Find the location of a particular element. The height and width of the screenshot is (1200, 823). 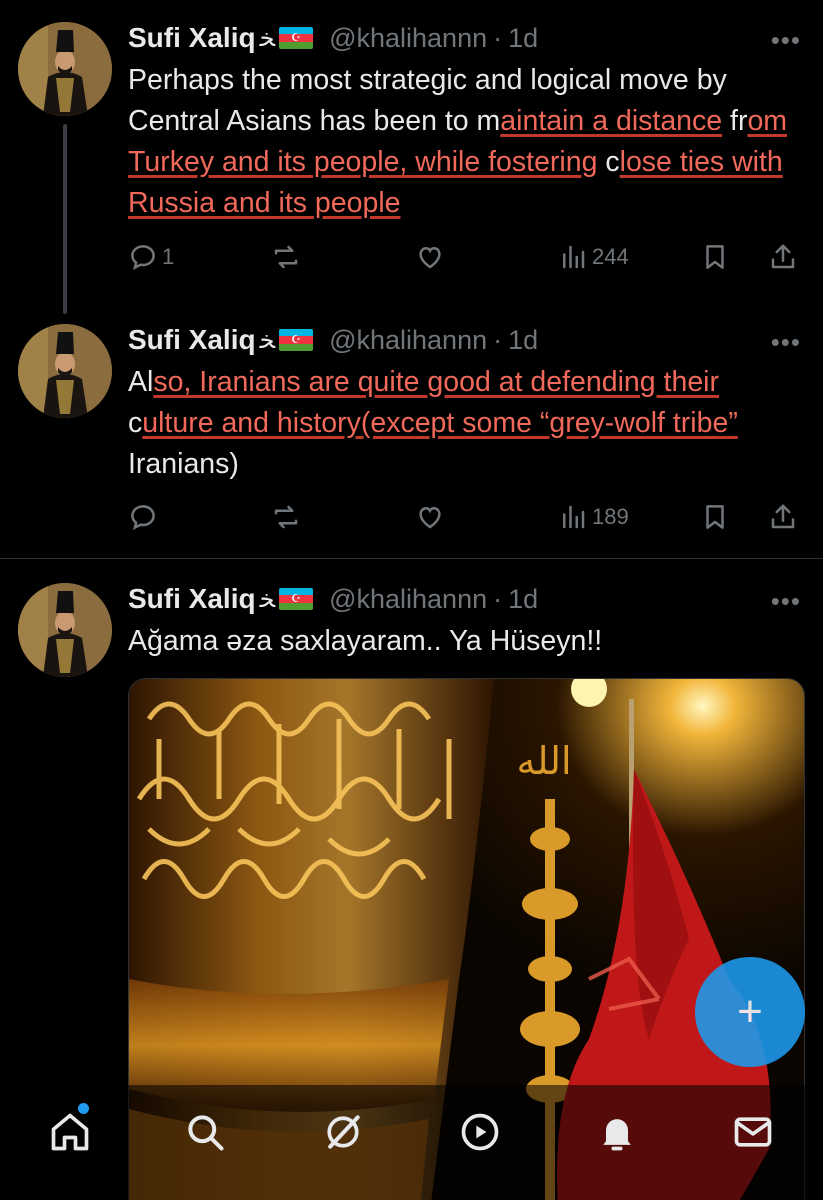

grok-icon is located at coordinates (343, 1132).